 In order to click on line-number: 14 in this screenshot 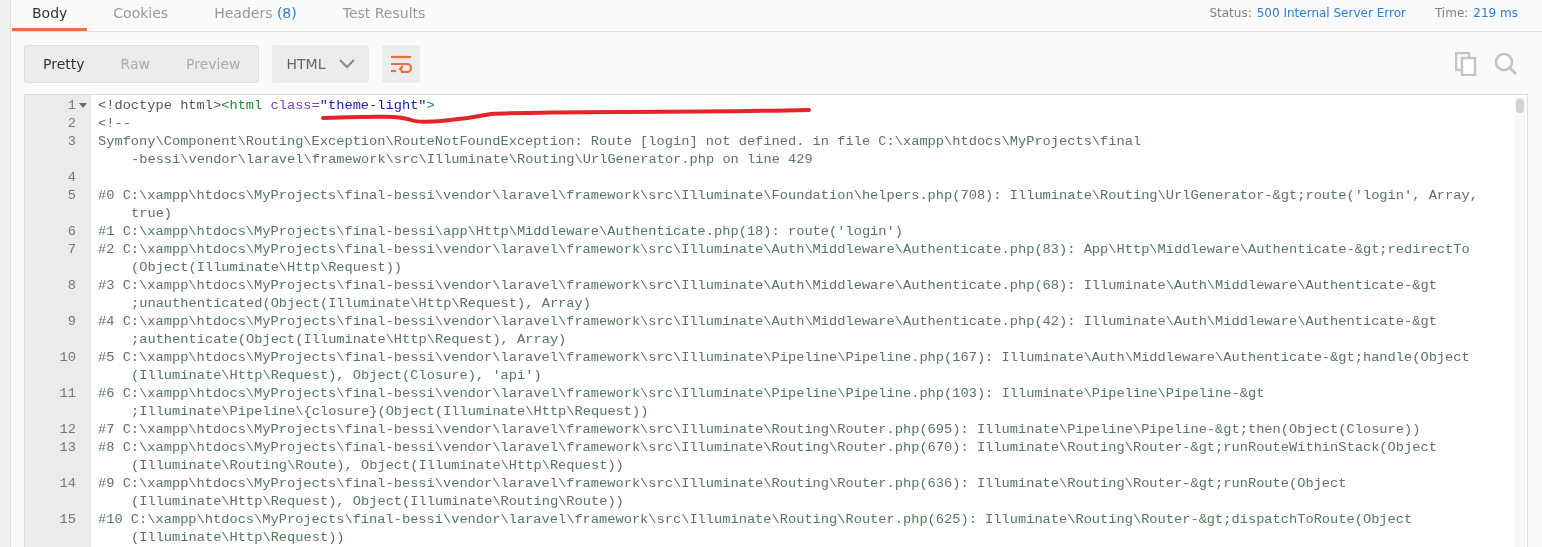, I will do `click(67, 484)`.